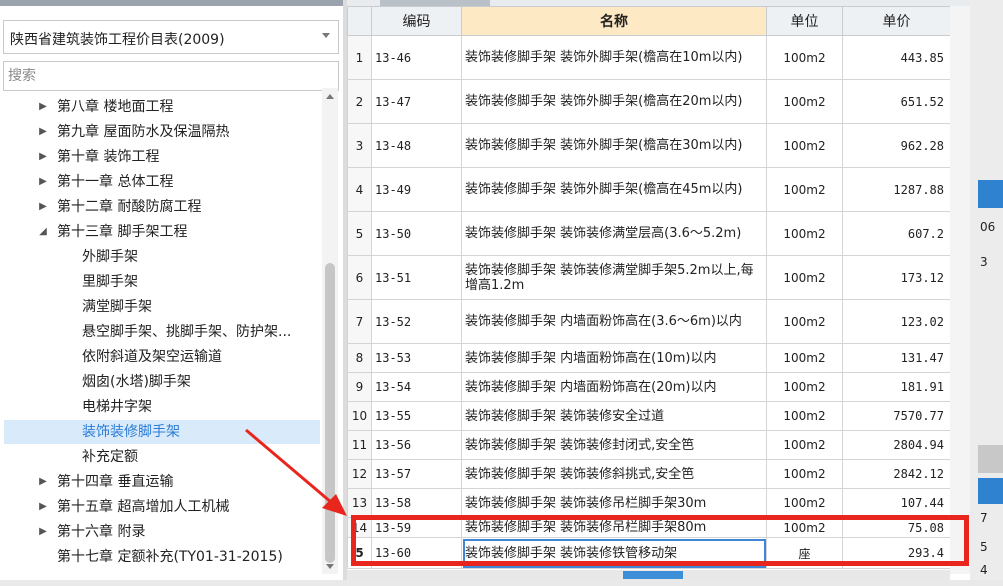  I want to click on tree-item: ◢ 第十三章 脚手架工程, so click(162, 232).